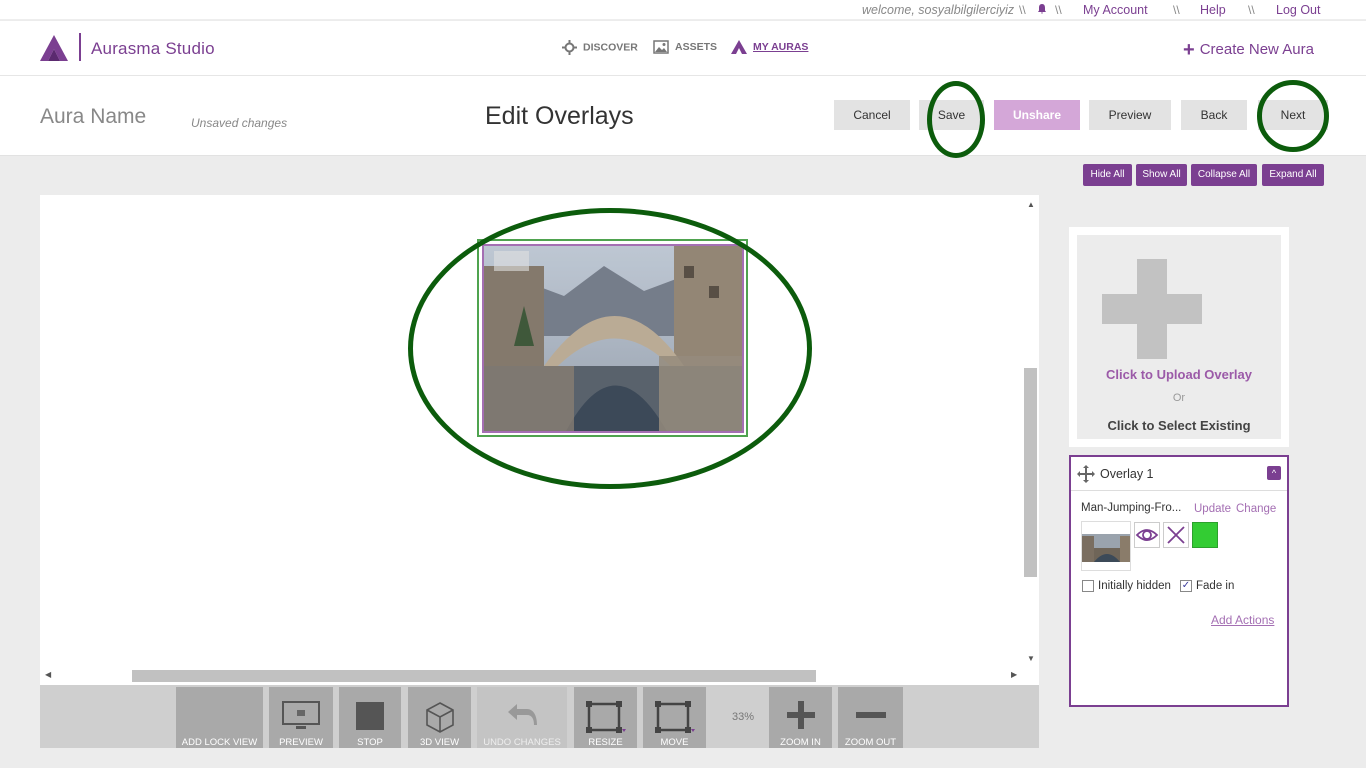  What do you see at coordinates (1042, 9) in the screenshot?
I see `bell-icon` at bounding box center [1042, 9].